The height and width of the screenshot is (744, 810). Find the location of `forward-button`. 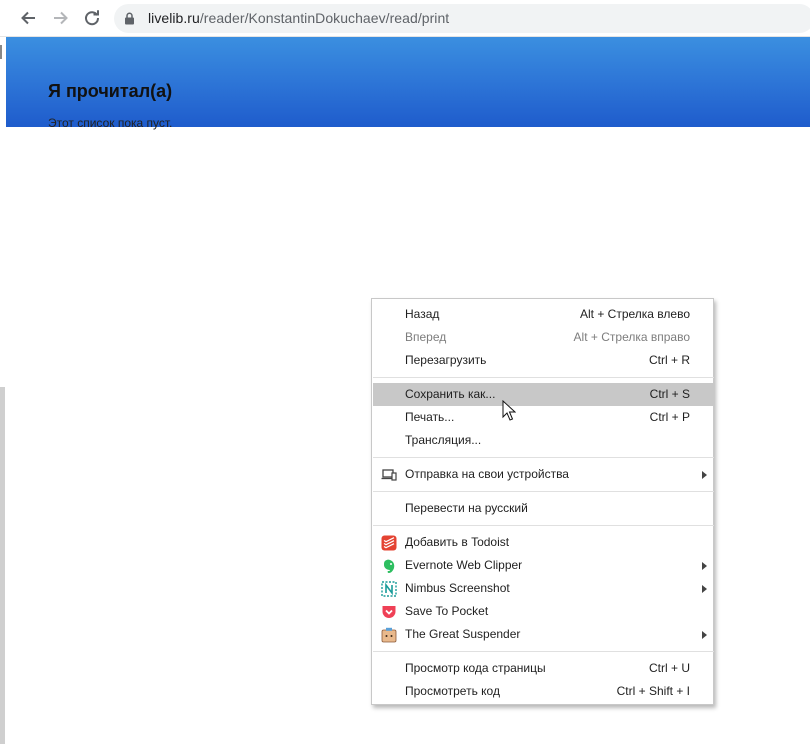

forward-button is located at coordinates (61, 18).